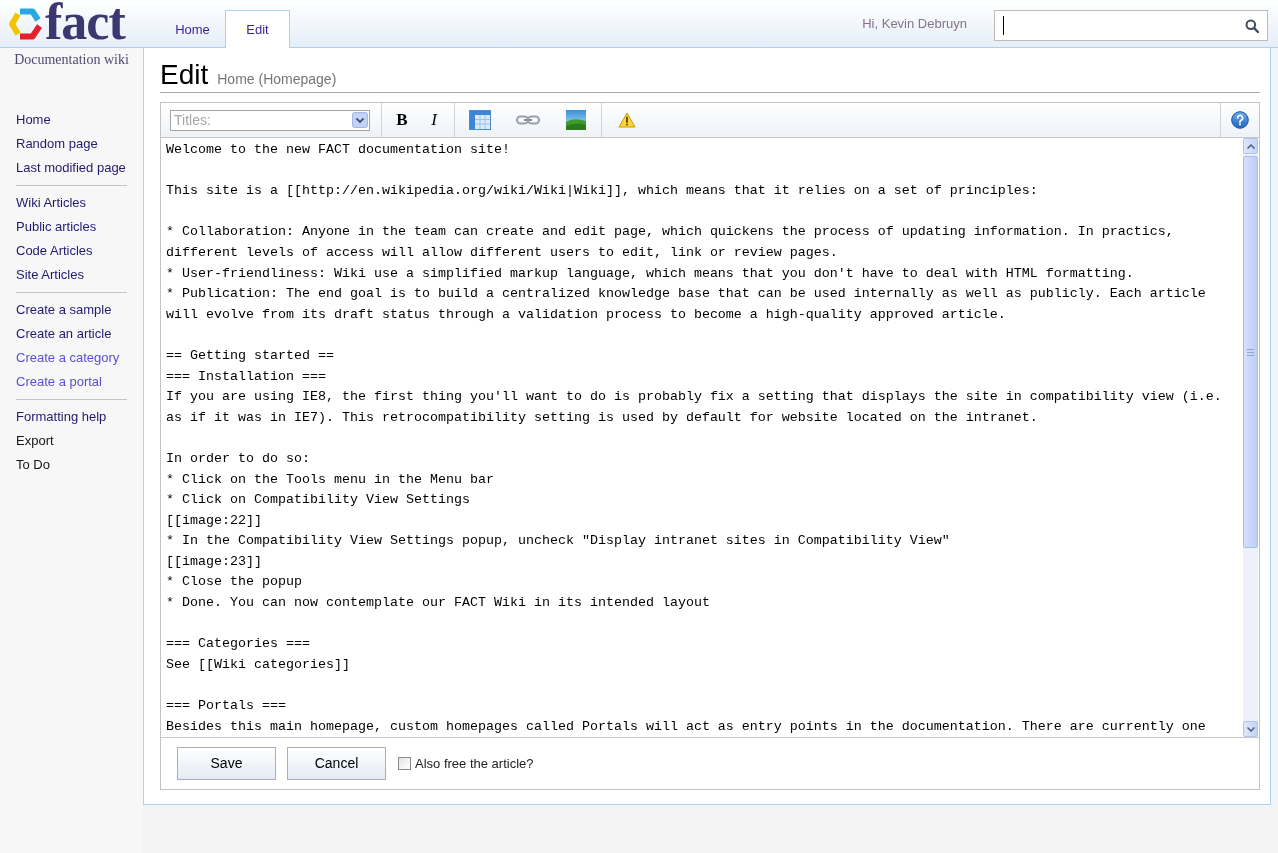 The width and height of the screenshot is (1278, 853). I want to click on save-button: Save, so click(226, 763).